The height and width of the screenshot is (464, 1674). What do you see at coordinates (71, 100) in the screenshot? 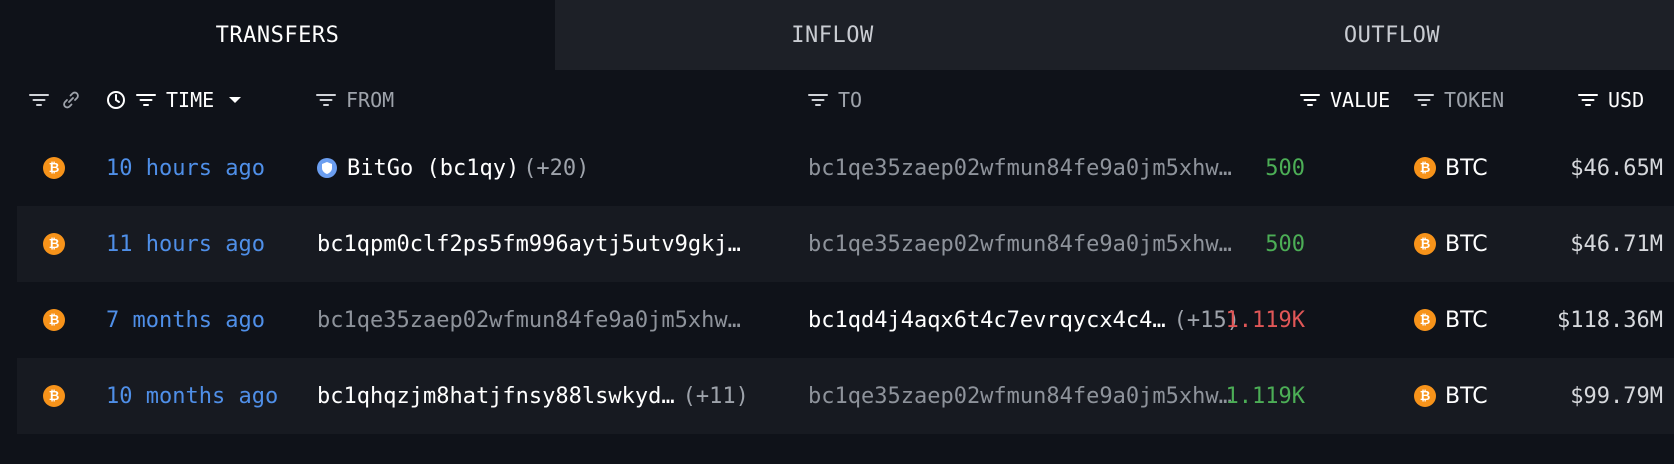
I see `link-icon` at bounding box center [71, 100].